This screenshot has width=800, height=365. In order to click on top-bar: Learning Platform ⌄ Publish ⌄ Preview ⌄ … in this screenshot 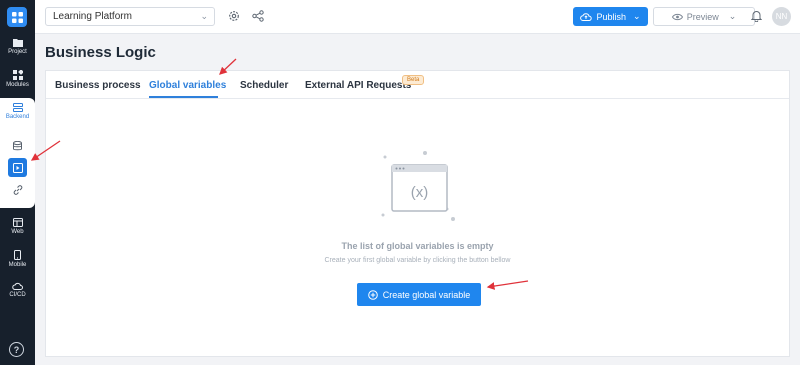, I will do `click(417, 17)`.